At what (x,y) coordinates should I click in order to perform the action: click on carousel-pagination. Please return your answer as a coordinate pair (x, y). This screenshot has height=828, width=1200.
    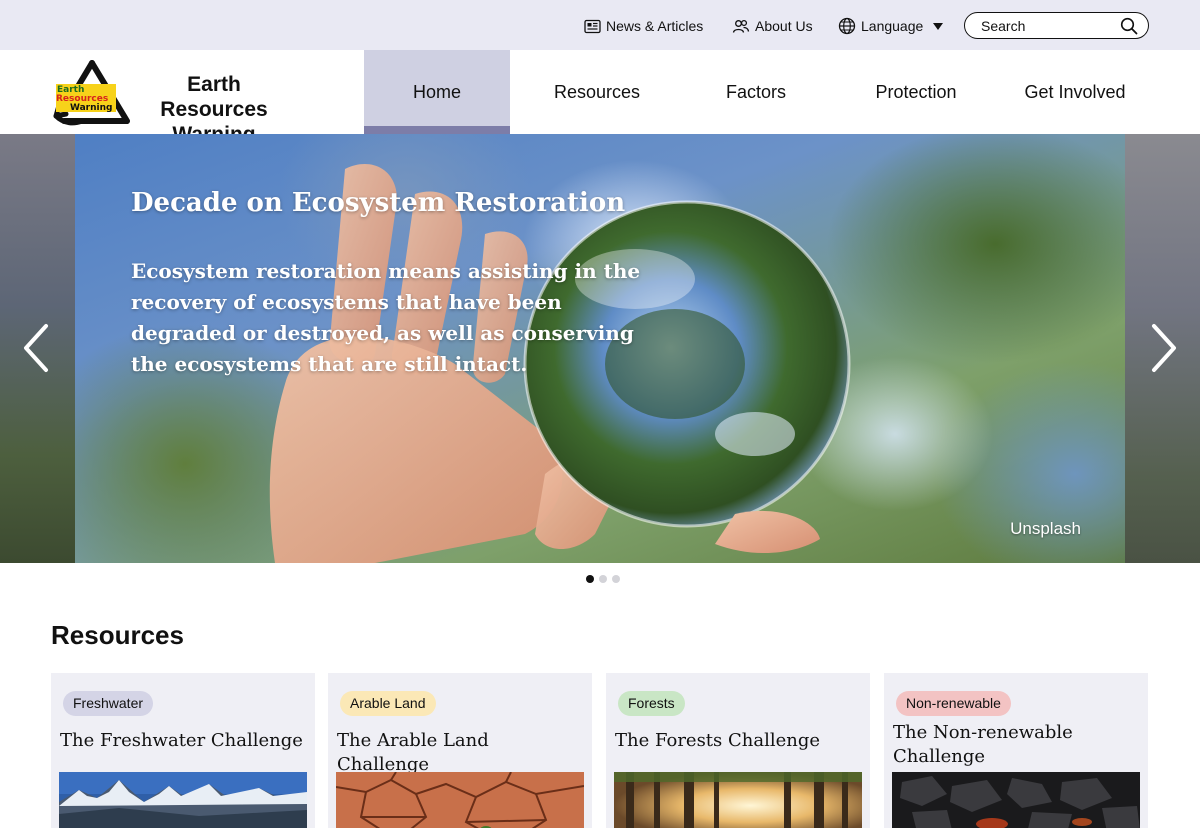
    Looking at the image, I should click on (603, 579).